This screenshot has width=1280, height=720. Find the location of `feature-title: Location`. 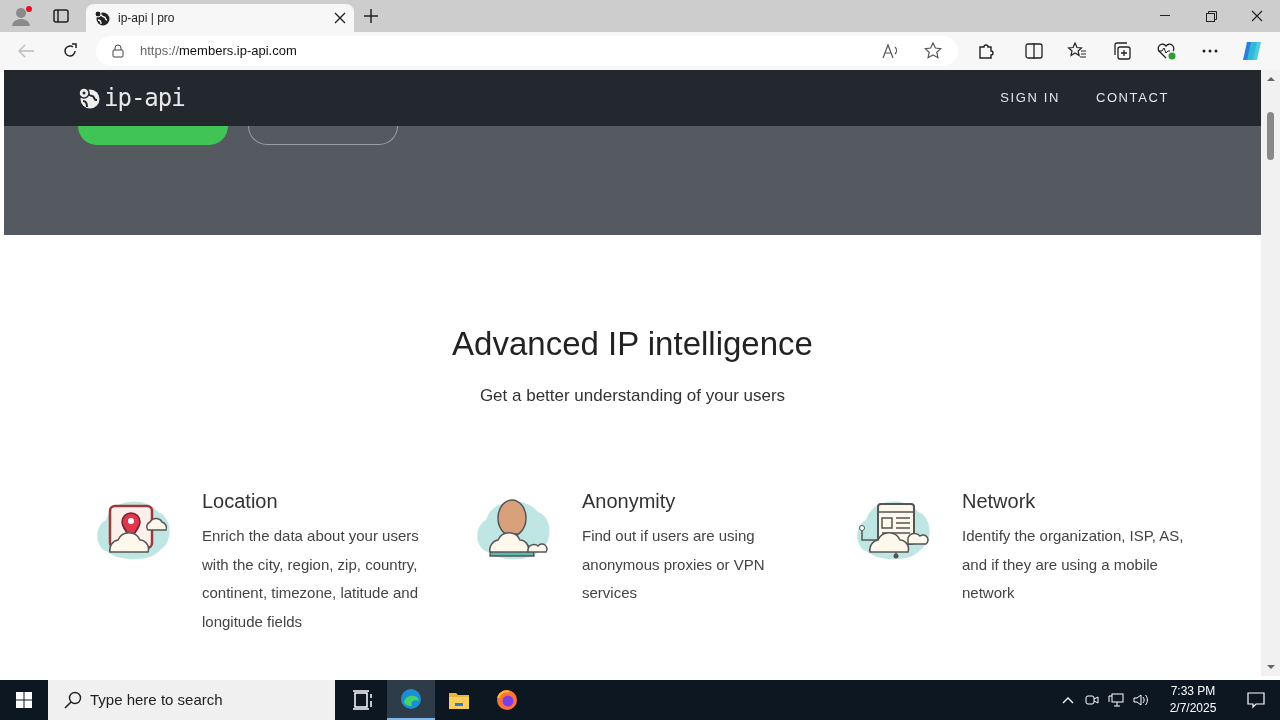

feature-title: Location is located at coordinates (240, 501).